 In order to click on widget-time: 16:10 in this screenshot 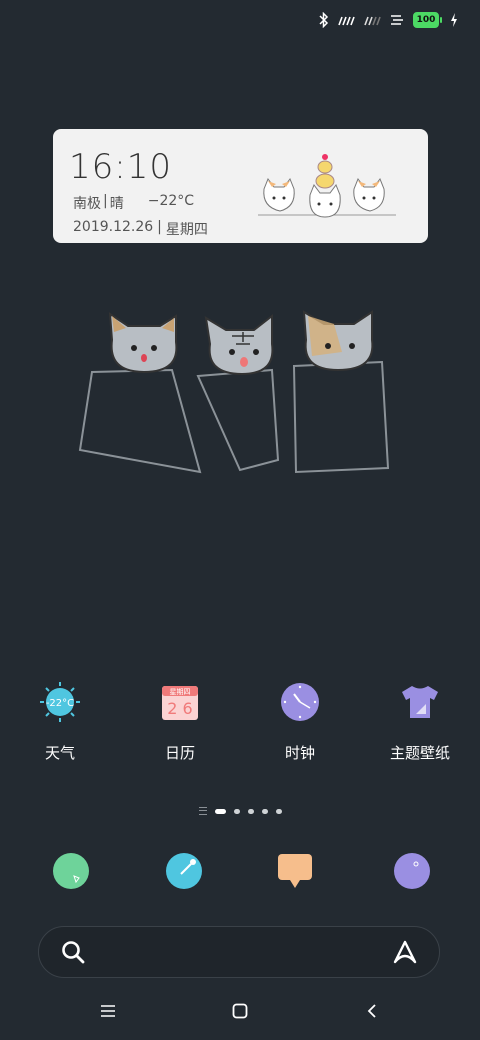, I will do `click(120, 167)`.